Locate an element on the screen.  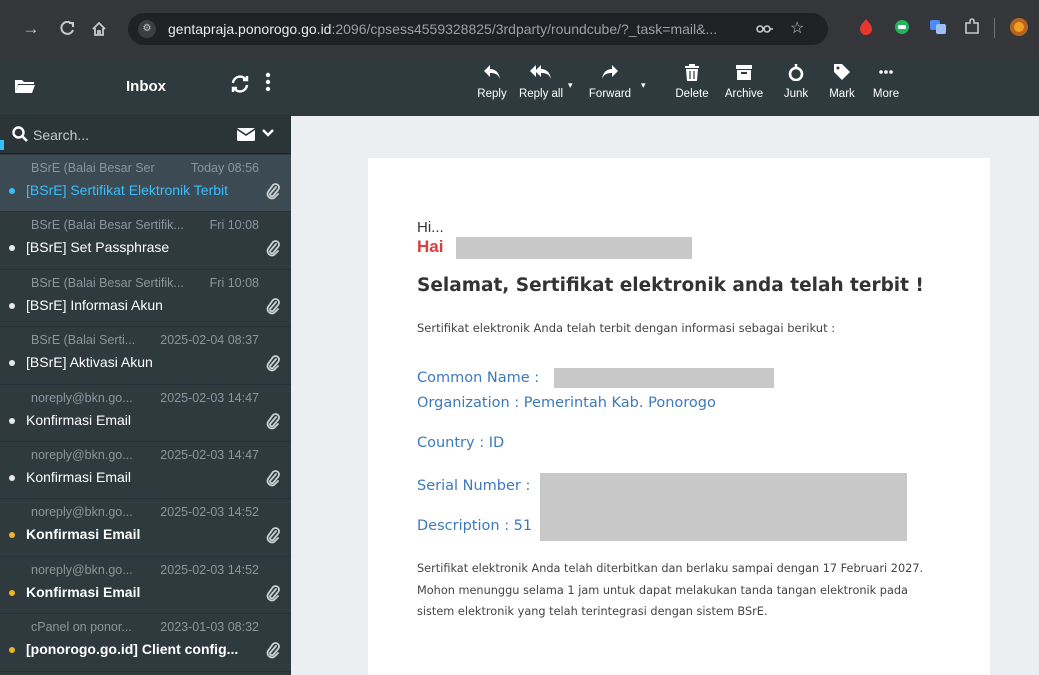
junk-button: Junk is located at coordinates (796, 87).